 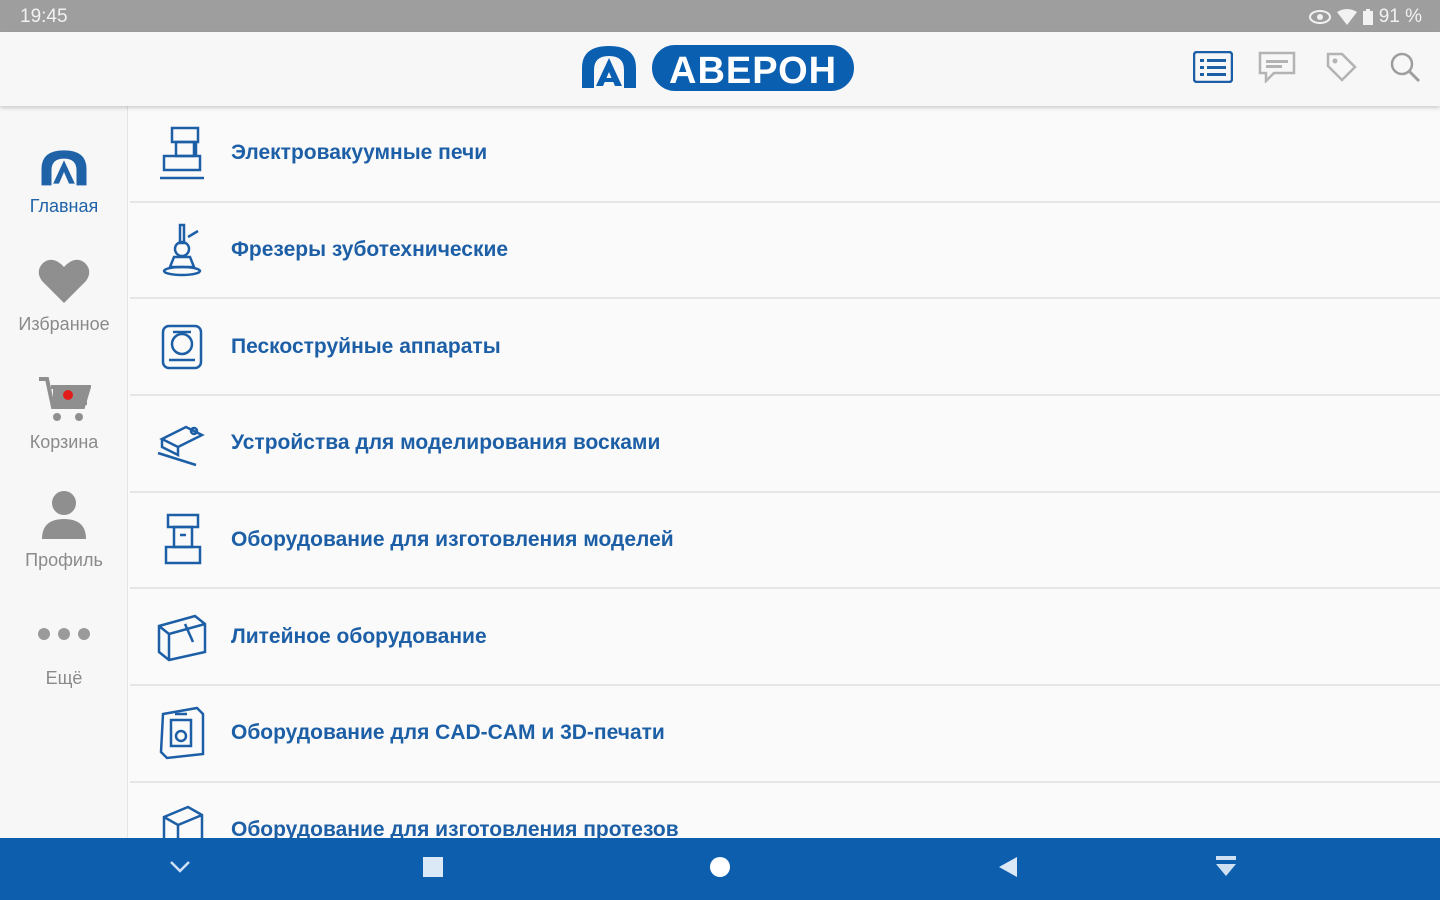 I want to click on hide-keyboard-button, so click(x=180, y=869).